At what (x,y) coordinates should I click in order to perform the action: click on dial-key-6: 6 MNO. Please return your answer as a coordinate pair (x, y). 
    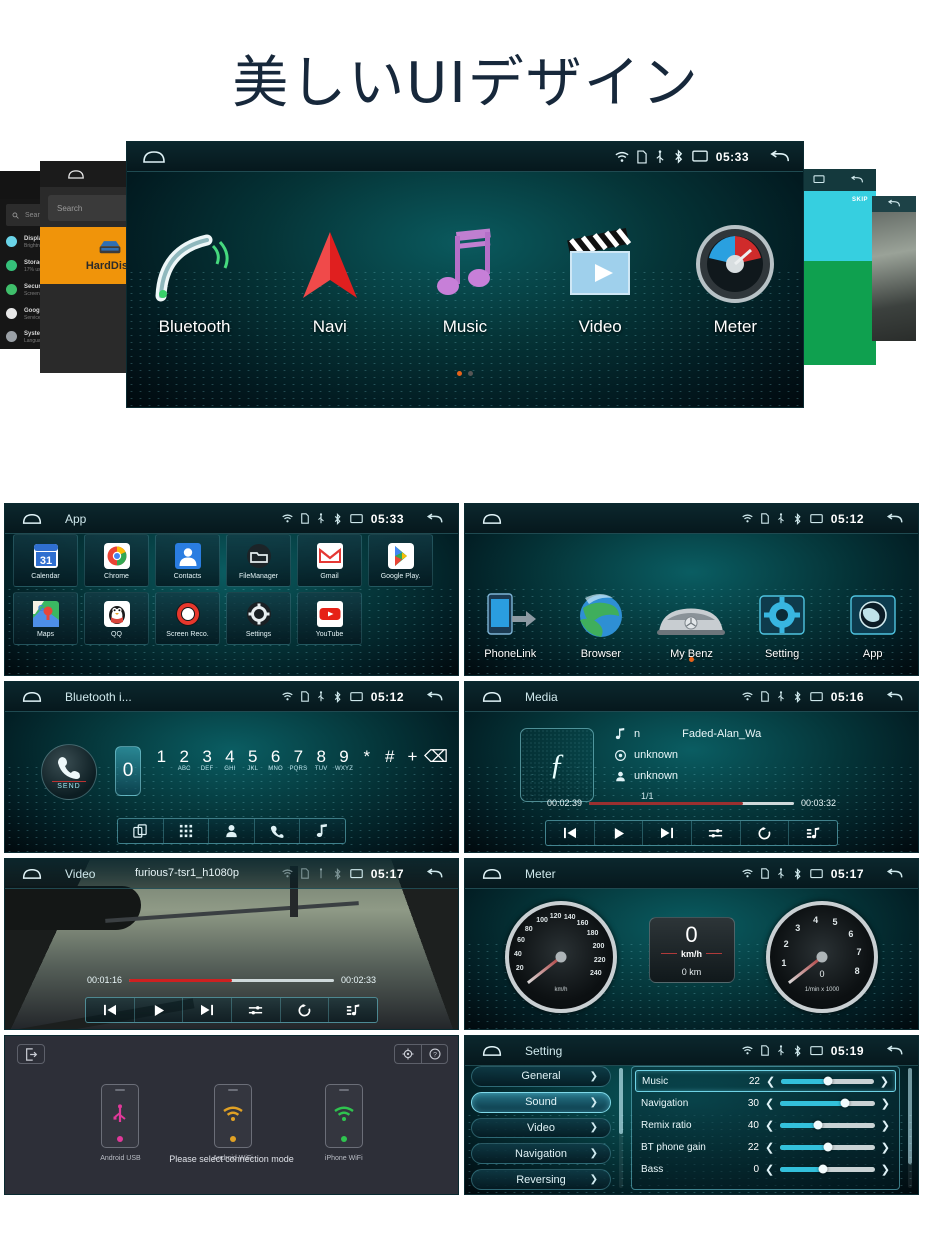
    Looking at the image, I should click on (275, 760).